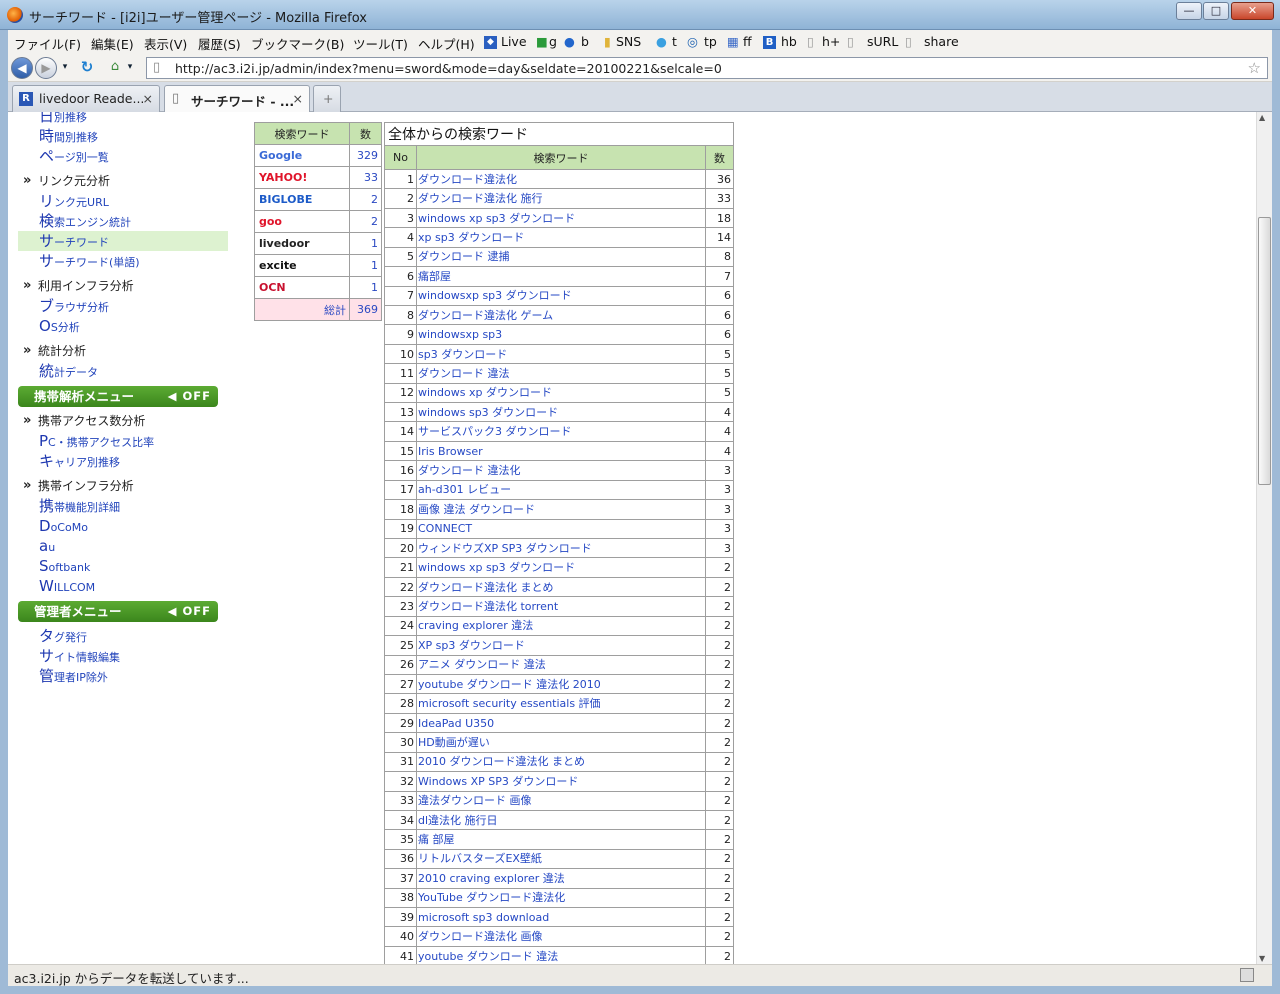 Image resolution: width=1280 pixels, height=994 pixels. I want to click on search-word-link: microsoft security essentials 評価, so click(561, 703).